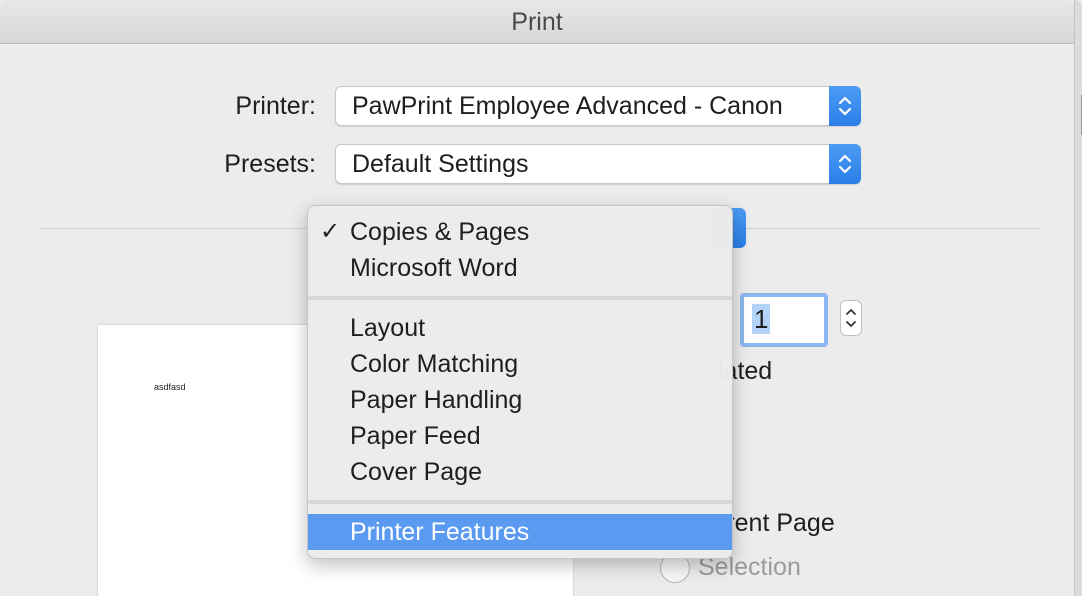 Image resolution: width=1082 pixels, height=596 pixels. I want to click on preview-text: asdfasd, so click(170, 387).